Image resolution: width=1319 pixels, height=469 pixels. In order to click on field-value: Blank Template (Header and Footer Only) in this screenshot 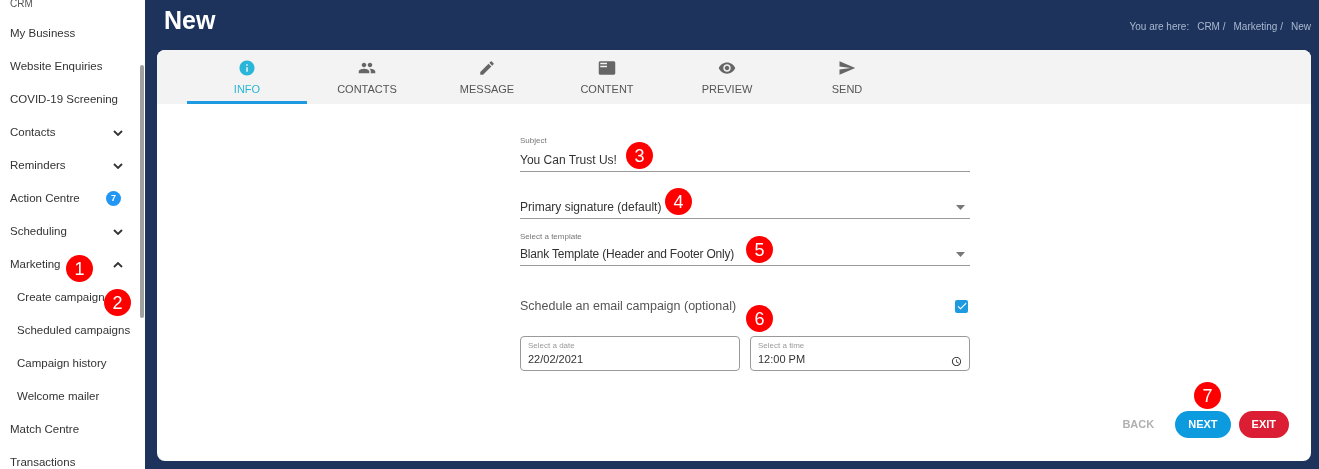, I will do `click(627, 254)`.